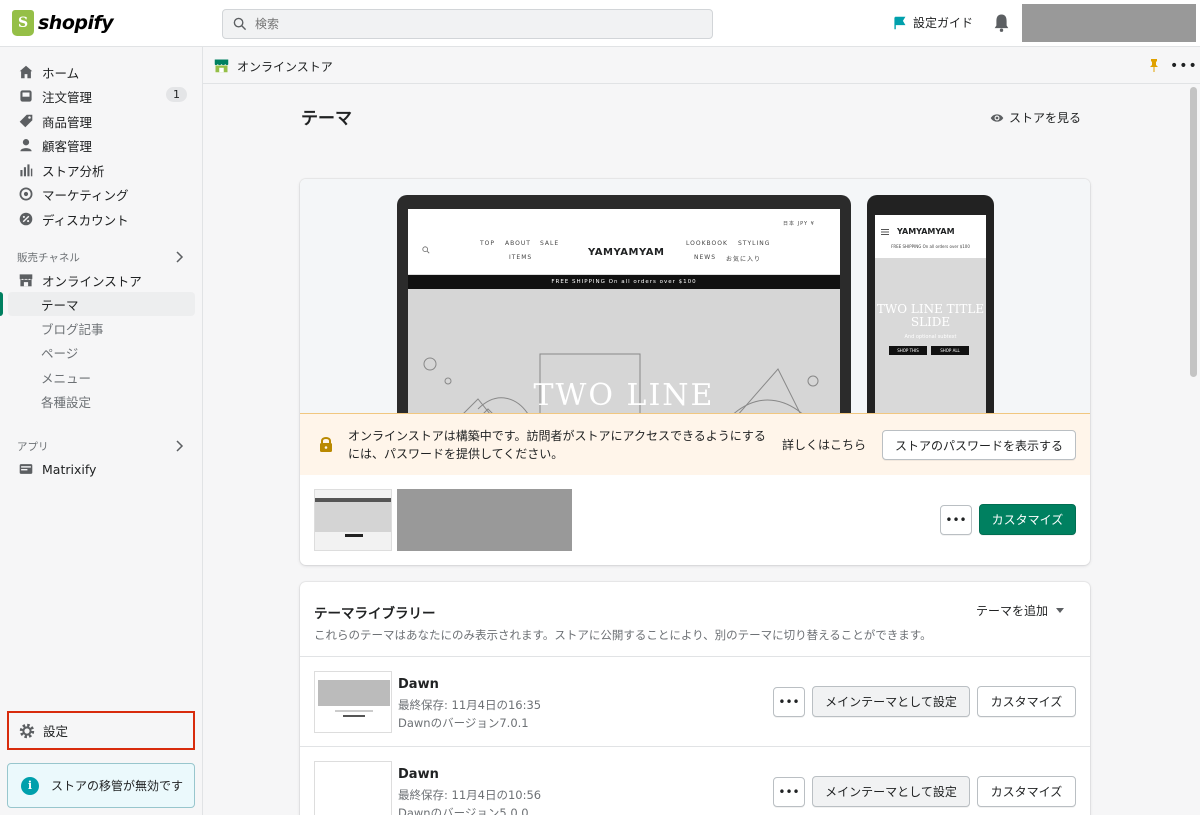 The image size is (1200, 815). I want to click on mobile-brand: YAMYAMYAM, so click(926, 231).